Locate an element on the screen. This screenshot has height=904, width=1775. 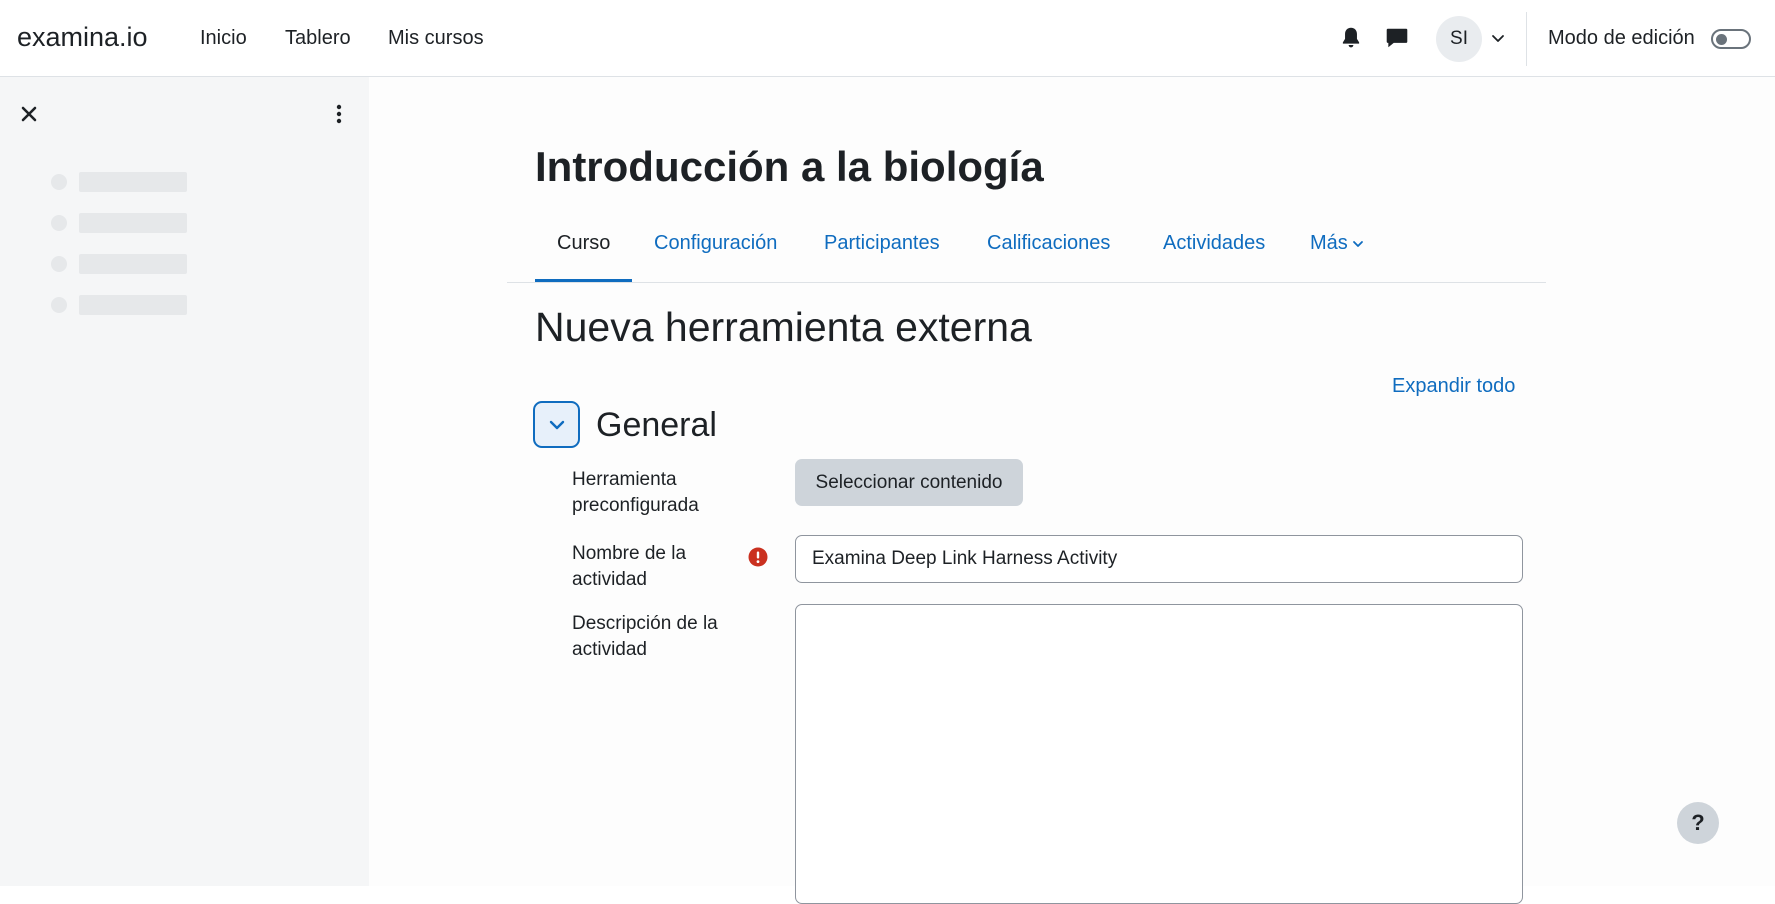
activity-name-field: Examina Deep Link Harness Activity is located at coordinates (1159, 559).